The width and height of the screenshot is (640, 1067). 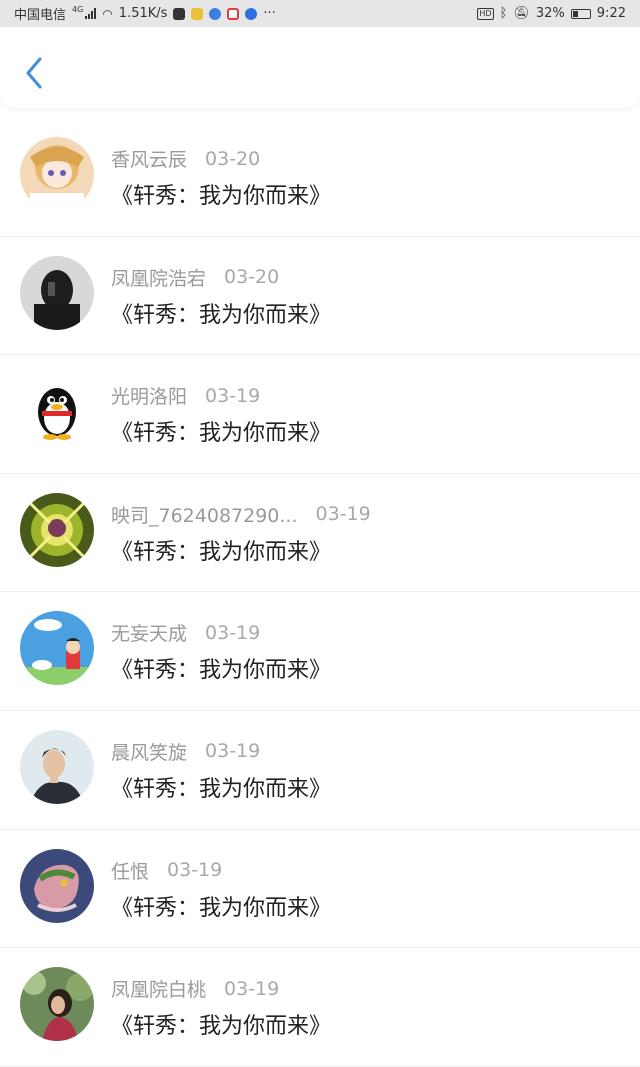 I want to click on status-right: HD ᛒ 🔕︎ 32% 9:22, so click(x=551, y=13).